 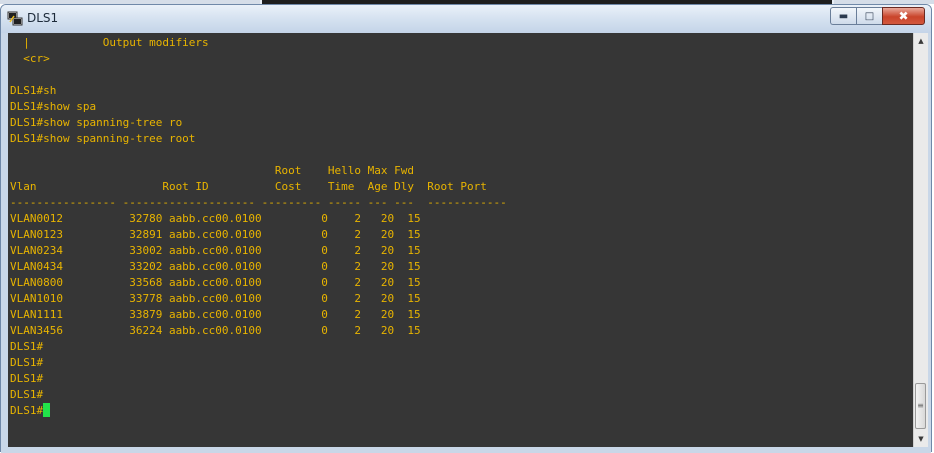 I want to click on putty-terminal-icon, so click(x=15, y=19).